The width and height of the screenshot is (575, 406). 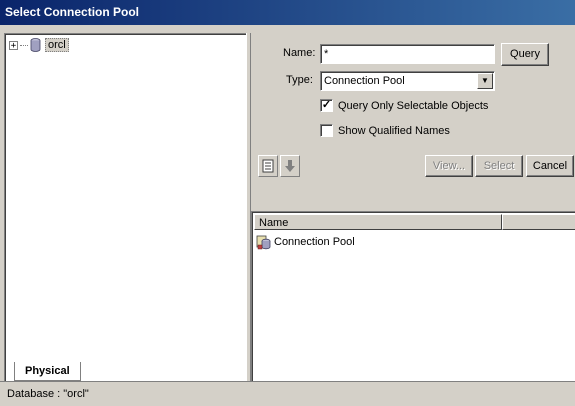 I want to click on type-label: Type:, so click(x=299, y=80).